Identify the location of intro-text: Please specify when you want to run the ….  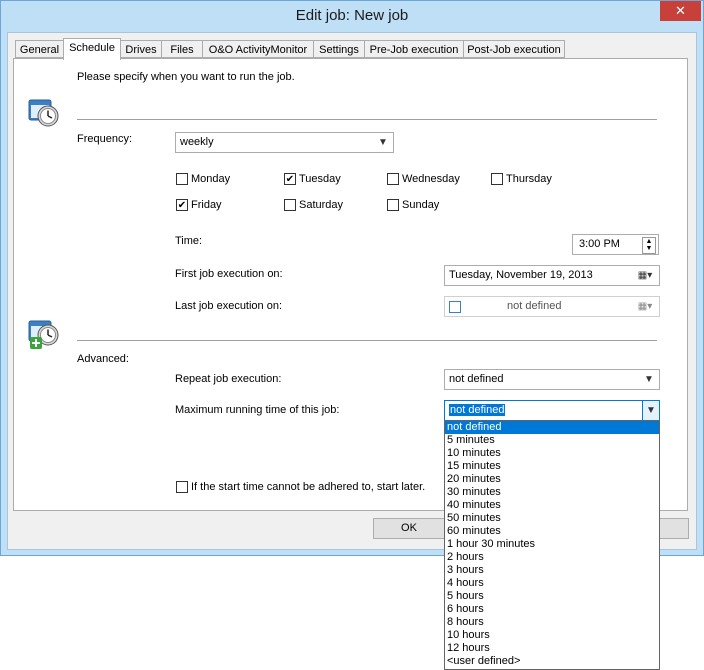
(186, 77).